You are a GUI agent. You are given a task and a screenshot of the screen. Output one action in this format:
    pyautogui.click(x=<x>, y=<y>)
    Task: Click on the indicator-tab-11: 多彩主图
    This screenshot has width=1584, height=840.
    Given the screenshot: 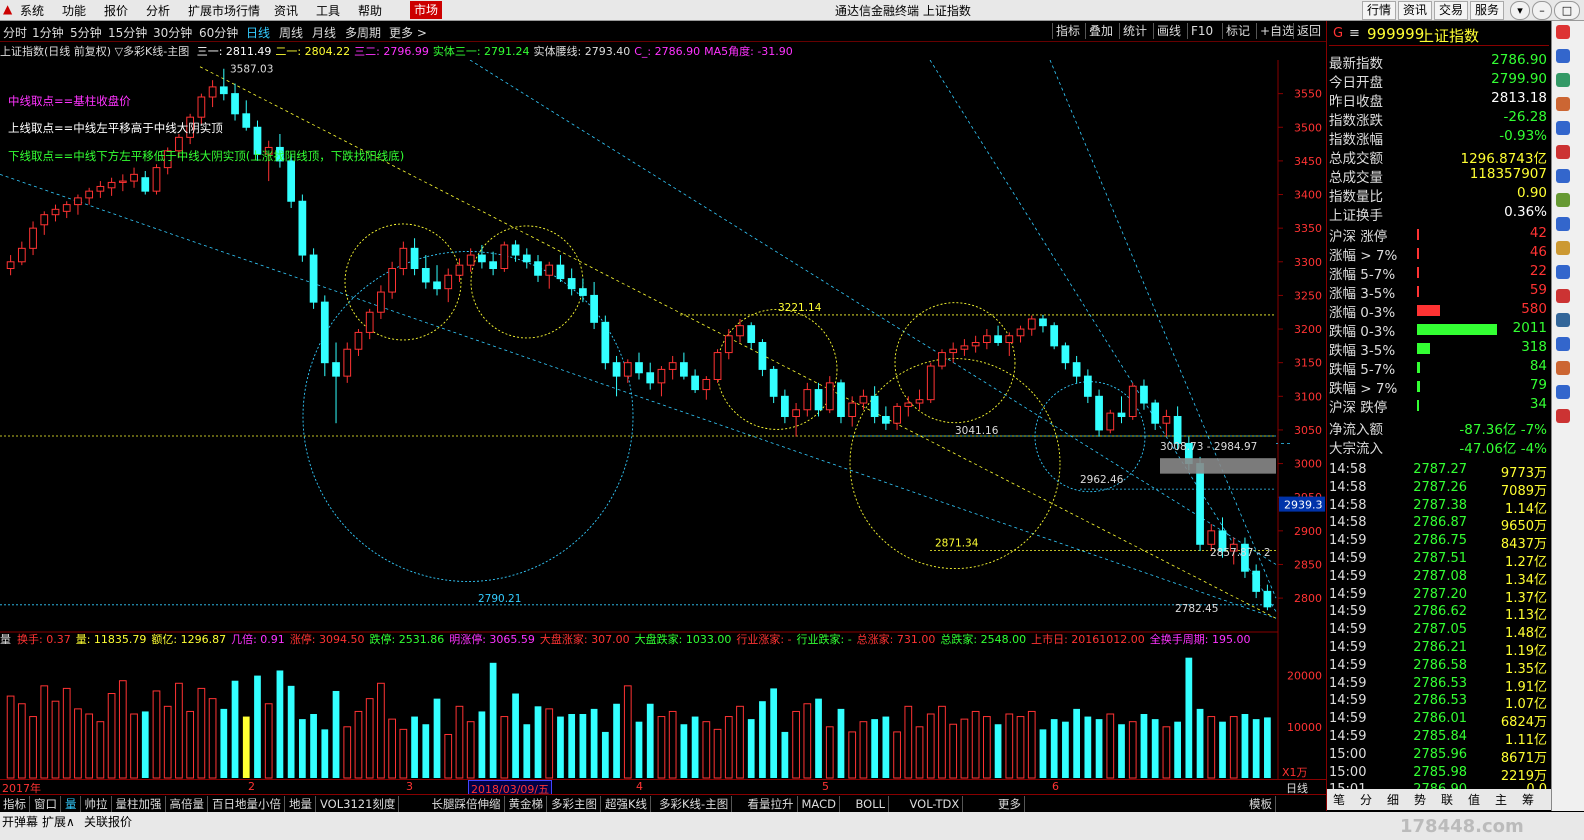 What is the action you would take?
    pyautogui.click(x=574, y=804)
    